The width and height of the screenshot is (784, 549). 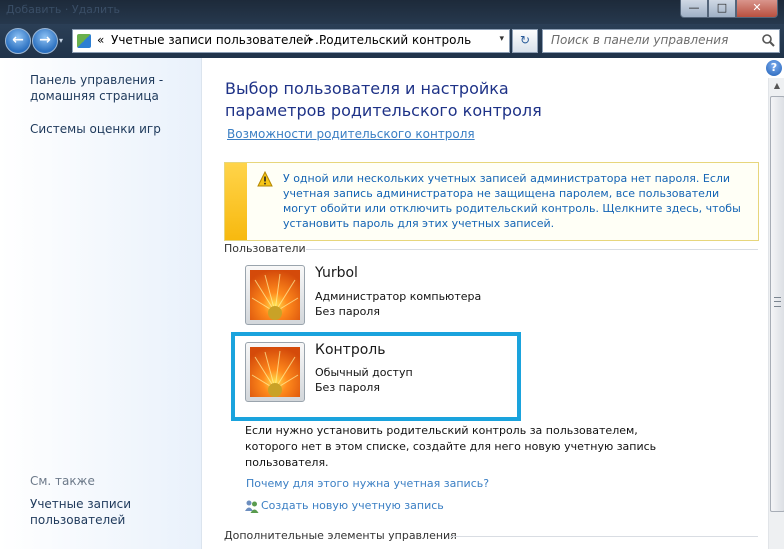 What do you see at coordinates (776, 86) in the screenshot?
I see `scroll-up-arrow-icon: ▲` at bounding box center [776, 86].